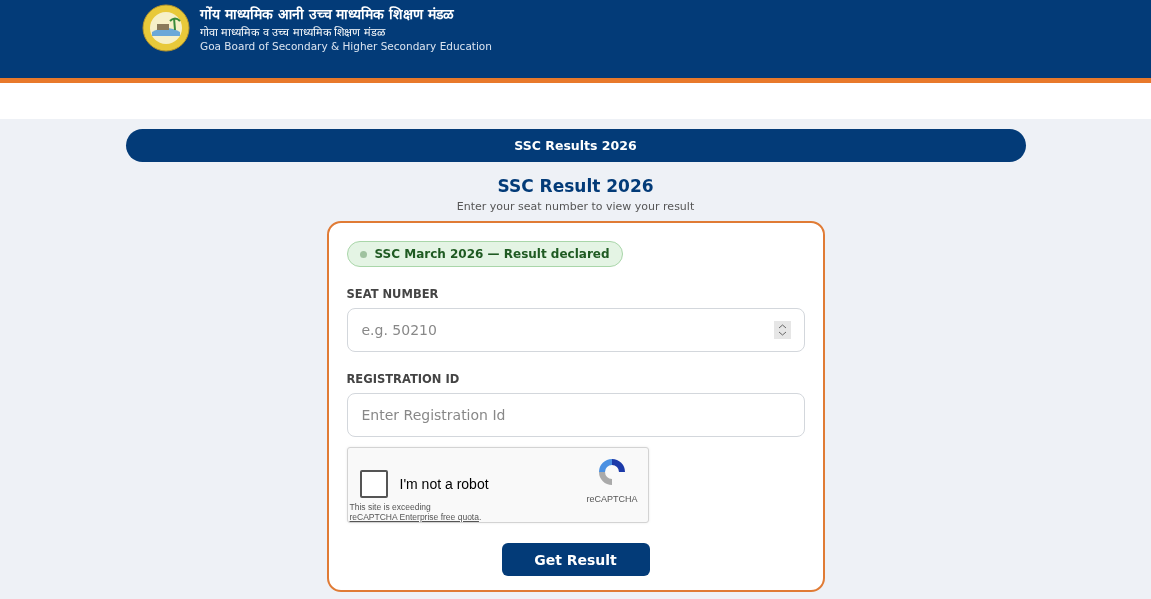 This screenshot has height=599, width=1151. What do you see at coordinates (328, 14) in the screenshot?
I see `board-title: गोंय माध्यमिक आनी उच्च माध्यमिक शिक्षण मंडळ` at bounding box center [328, 14].